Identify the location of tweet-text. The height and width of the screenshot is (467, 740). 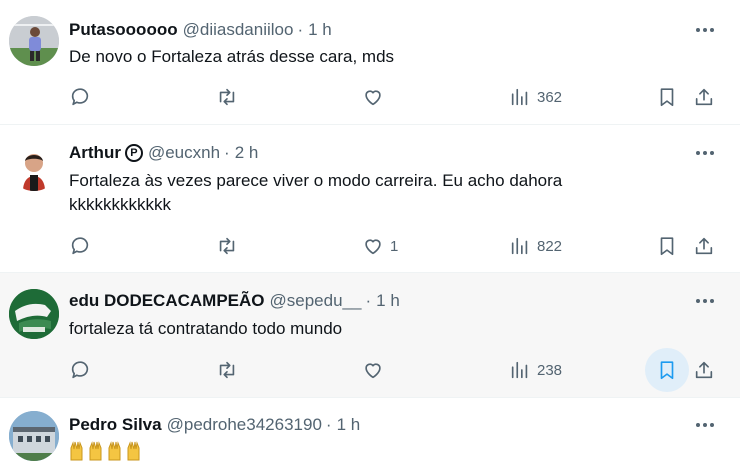
(379, 451).